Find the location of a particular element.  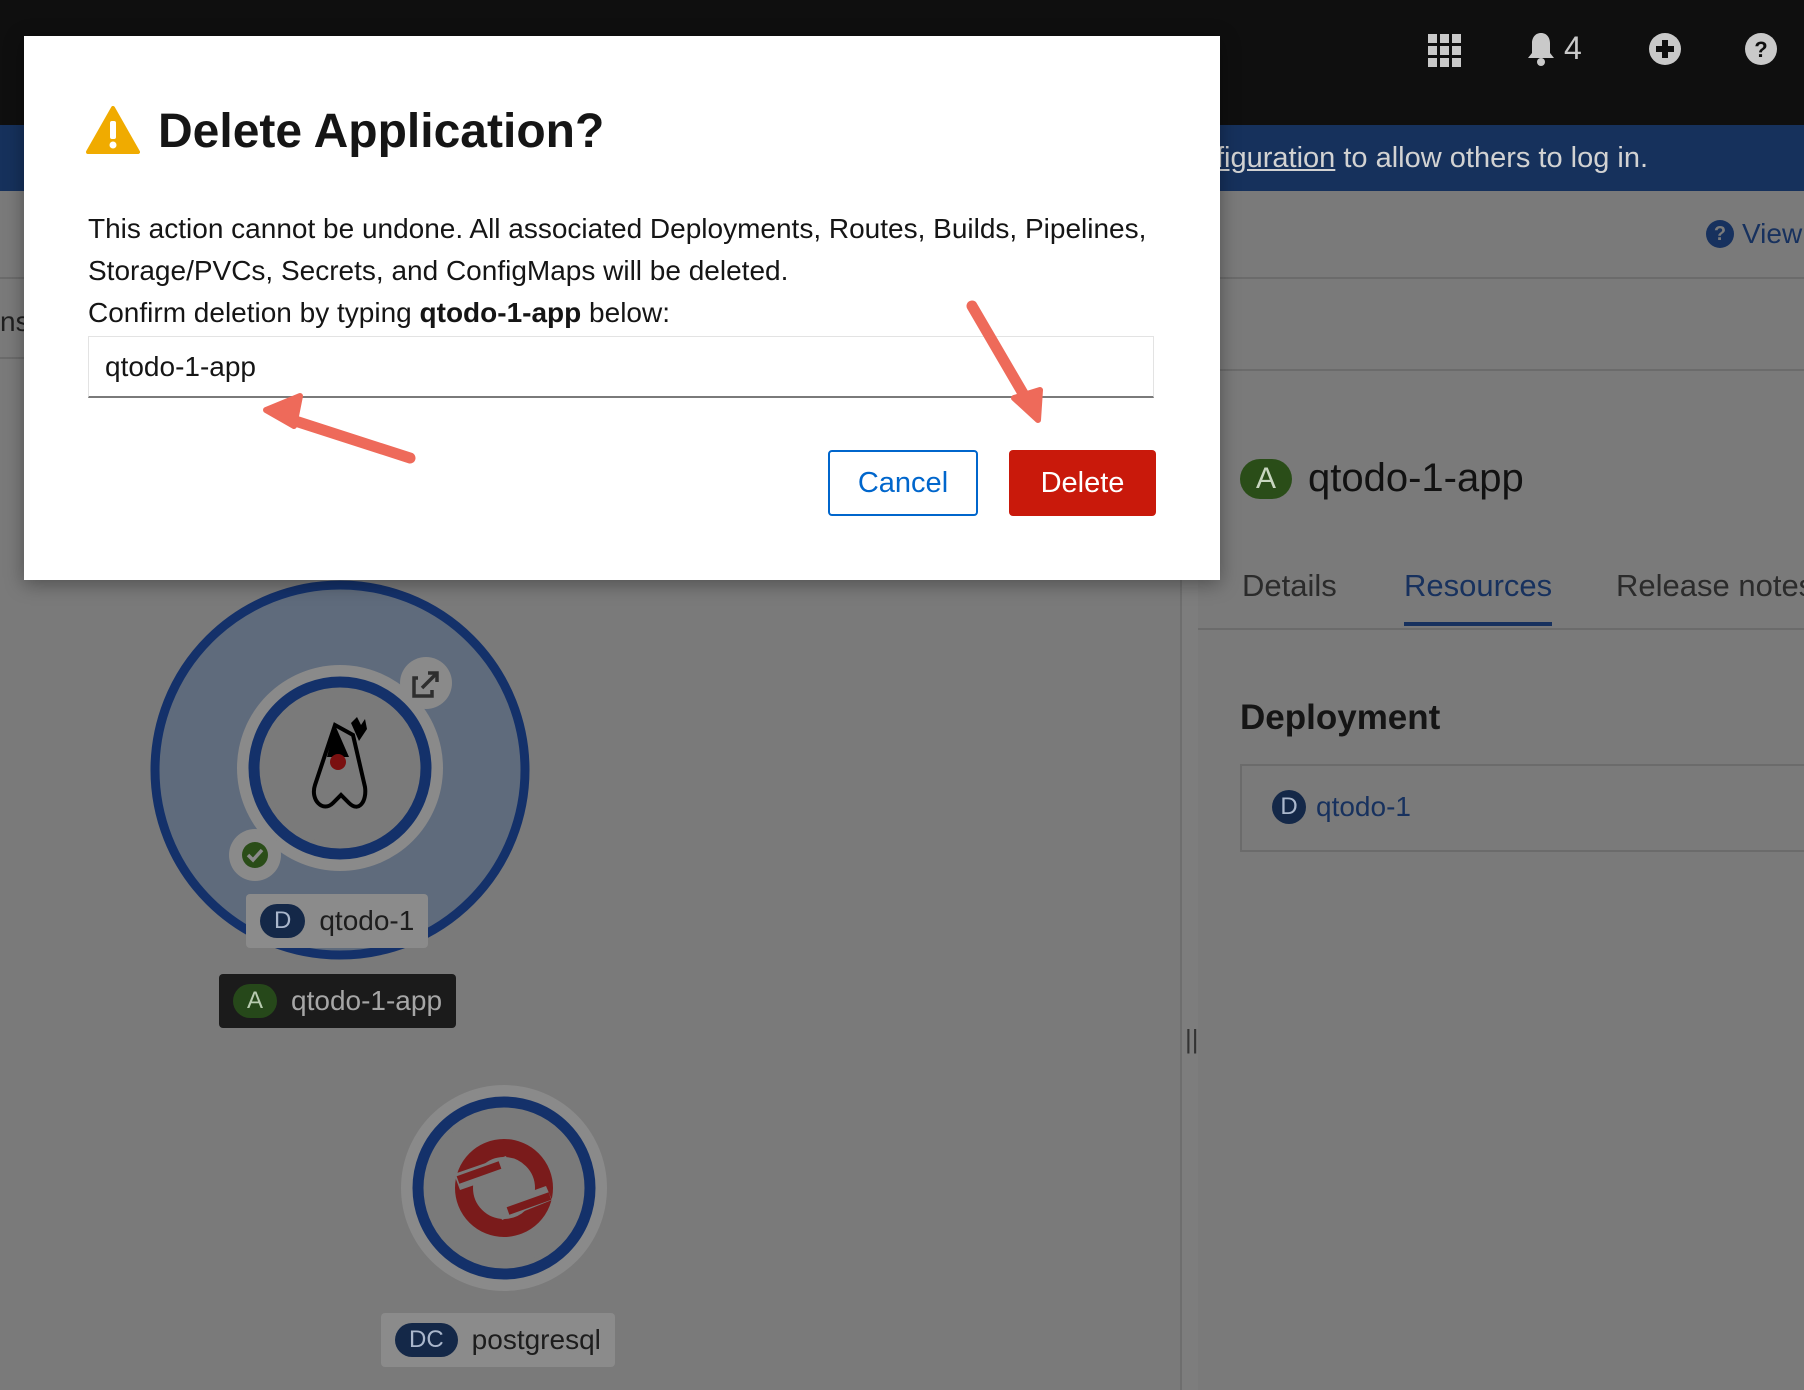

confirm-name-input is located at coordinates (621, 367).